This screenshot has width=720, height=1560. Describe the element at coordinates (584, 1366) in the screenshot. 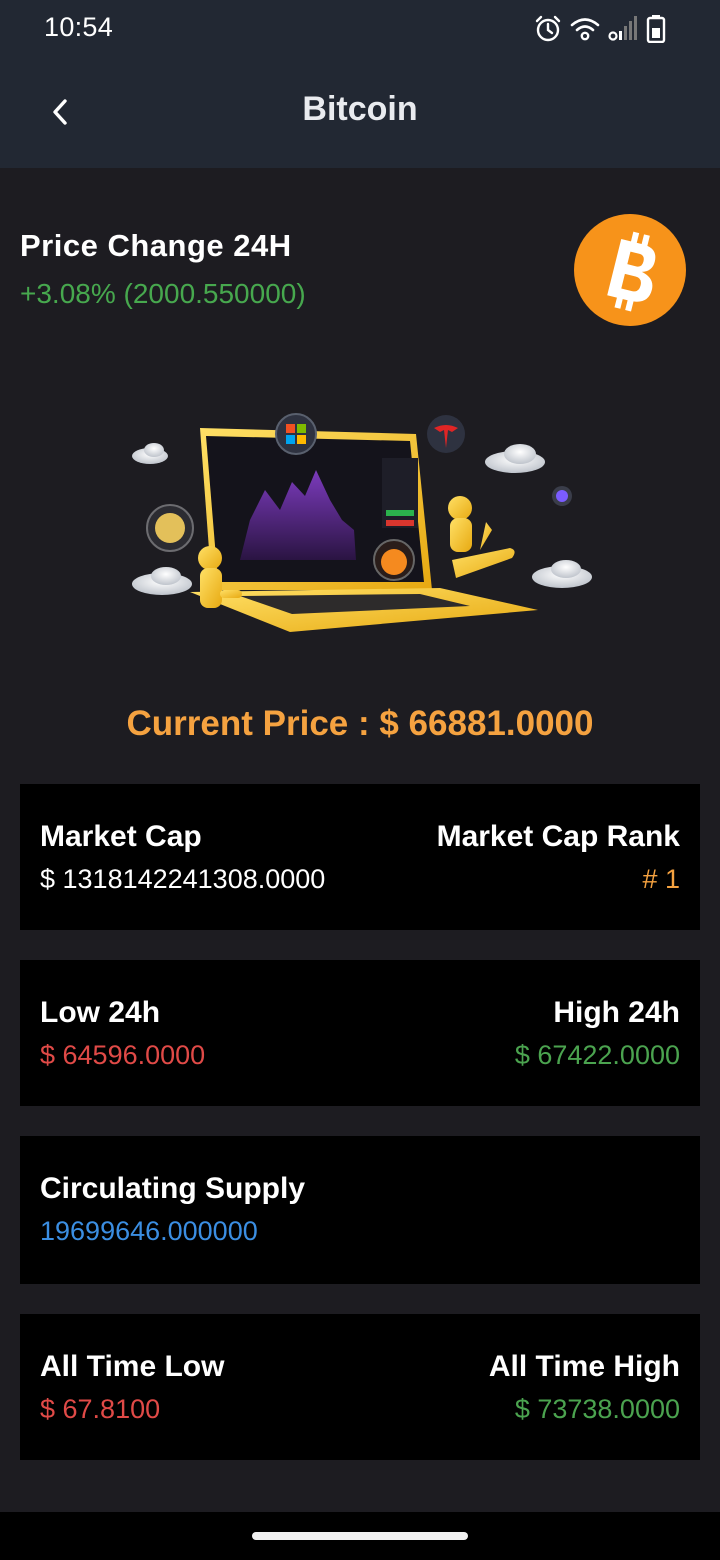

I see `all-time-high-label: All Time High` at that location.